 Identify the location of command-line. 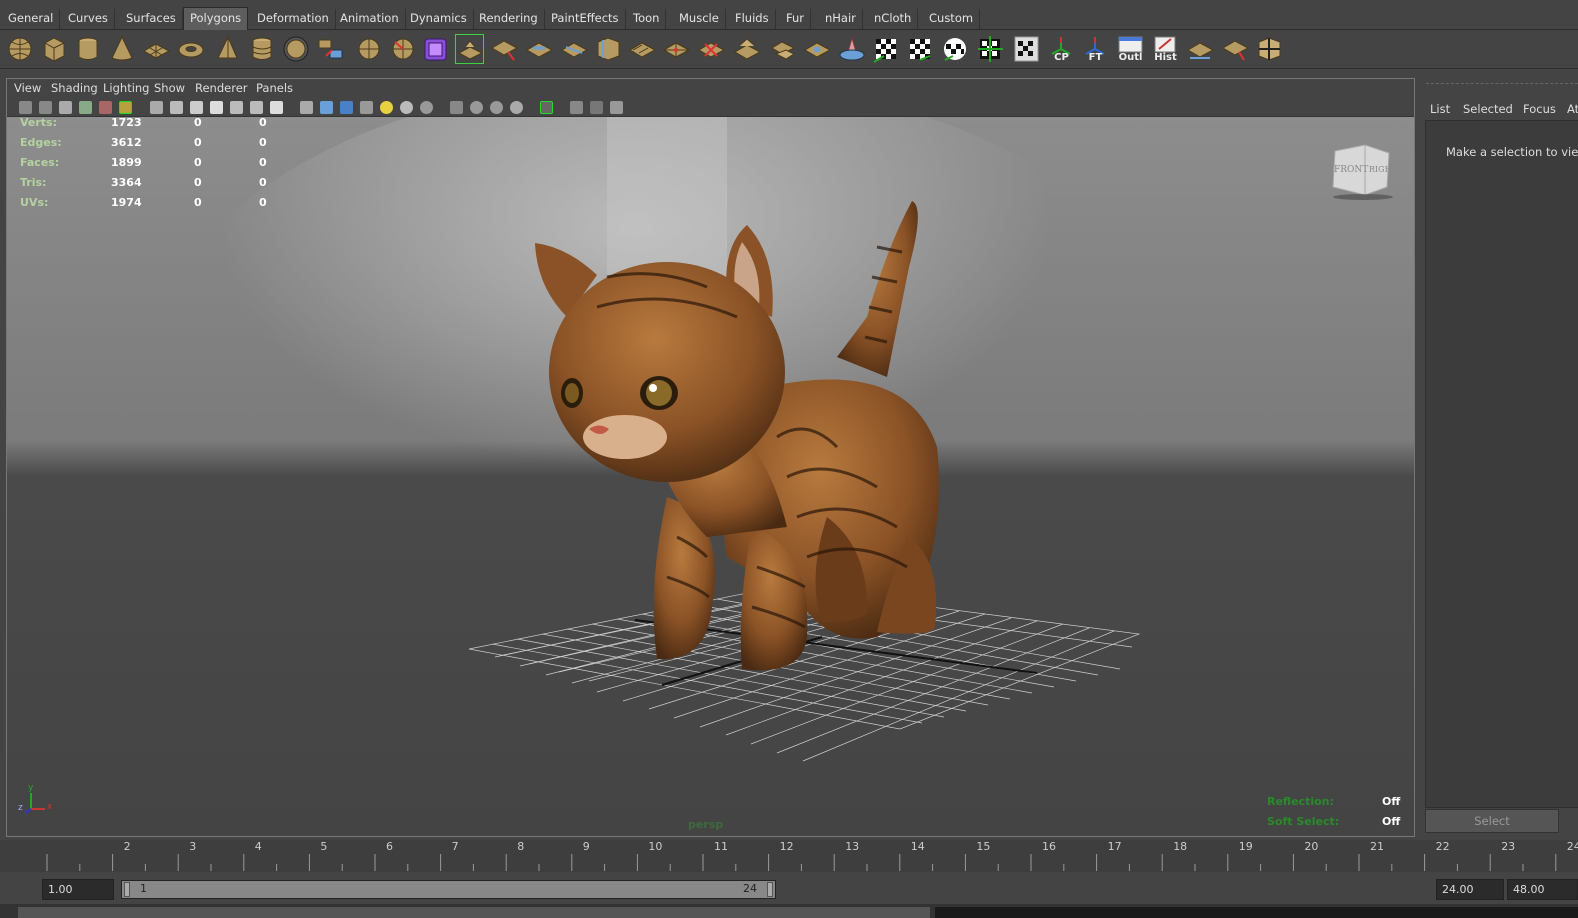
(474, 912).